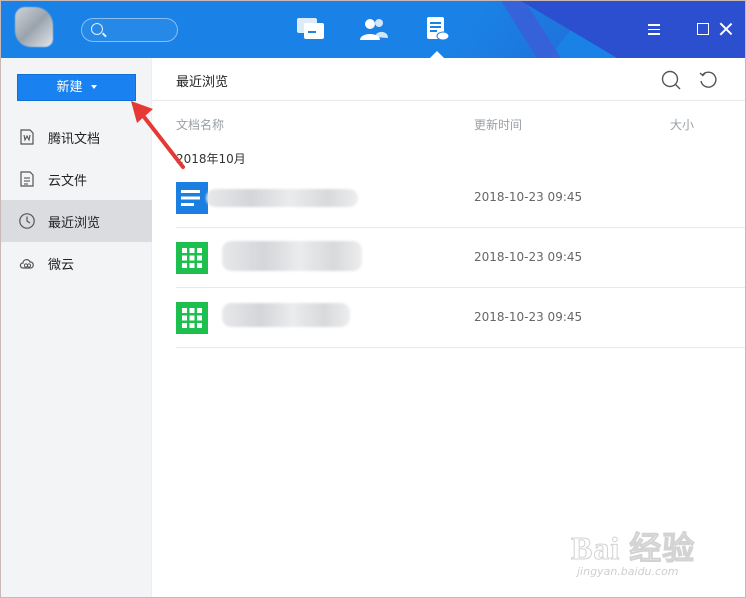 The image size is (746, 598). Describe the element at coordinates (129, 30) in the screenshot. I see `search-input` at that location.